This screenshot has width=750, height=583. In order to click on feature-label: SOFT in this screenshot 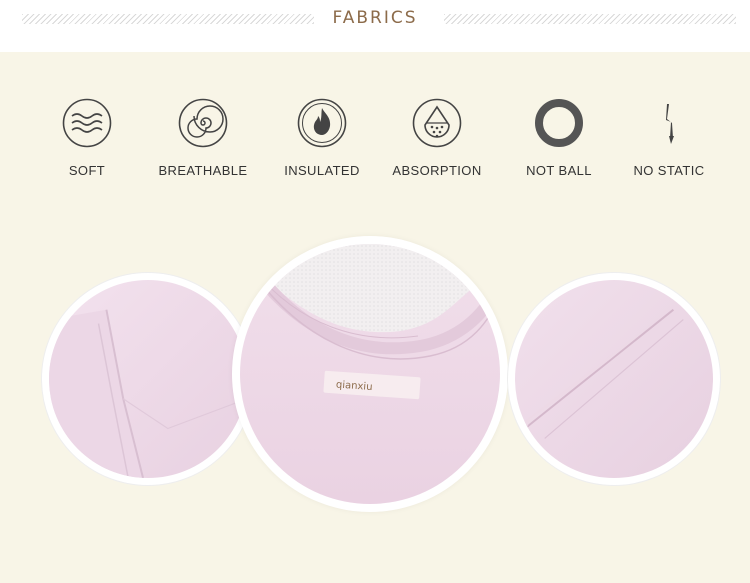, I will do `click(87, 170)`.